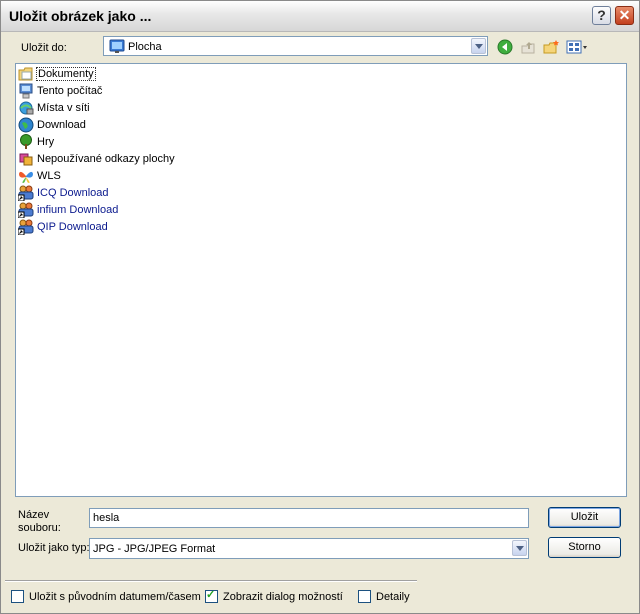 Image resolution: width=640 pixels, height=614 pixels. I want to click on network-places-icon, so click(26, 108).